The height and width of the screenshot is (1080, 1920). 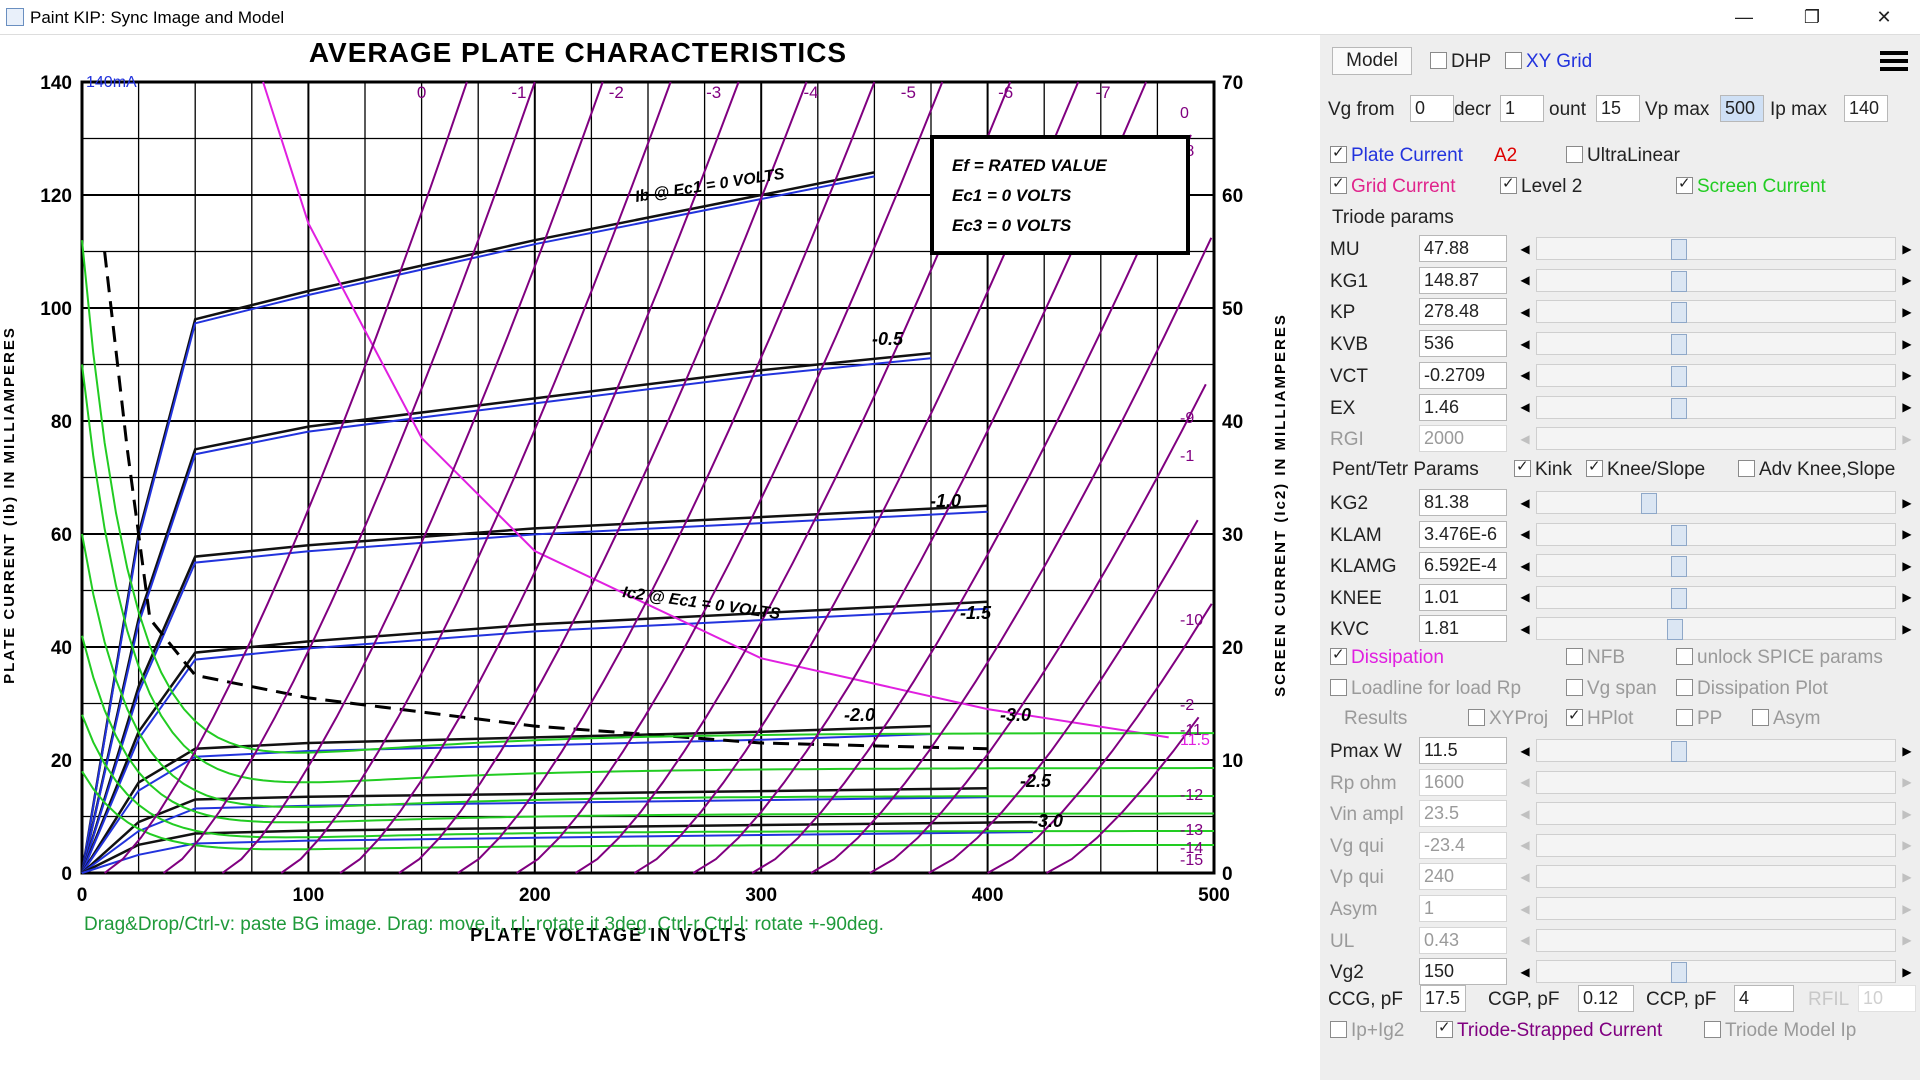 I want to click on vp-max-input: 500, so click(x=1742, y=108).